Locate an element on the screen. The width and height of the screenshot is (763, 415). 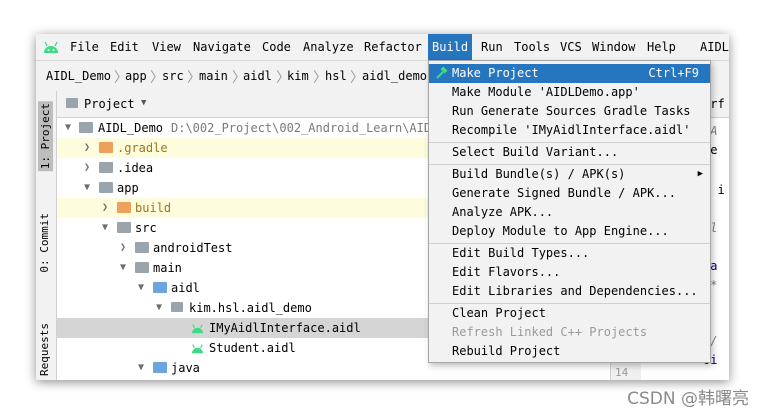
project-view-selector: Project is located at coordinates (109, 104).